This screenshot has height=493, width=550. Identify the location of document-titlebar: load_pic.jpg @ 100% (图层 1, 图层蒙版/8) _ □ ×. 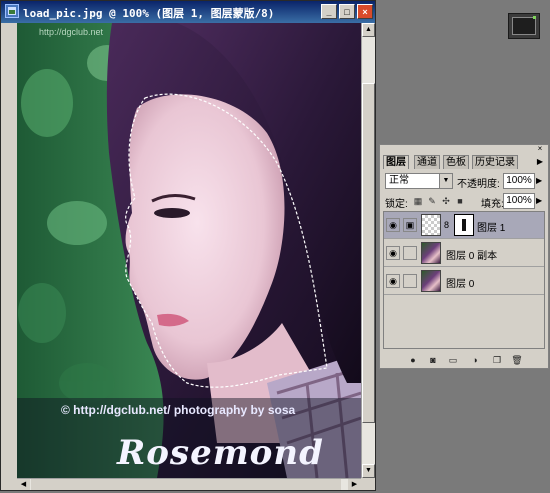
(188, 12).